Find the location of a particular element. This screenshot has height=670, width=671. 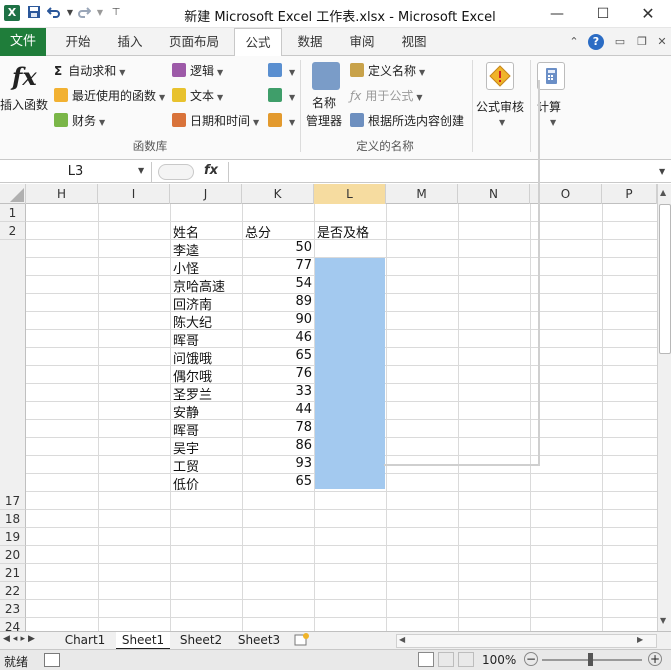

horizontal-scrollbar: ◀ ▶ is located at coordinates (526, 641).